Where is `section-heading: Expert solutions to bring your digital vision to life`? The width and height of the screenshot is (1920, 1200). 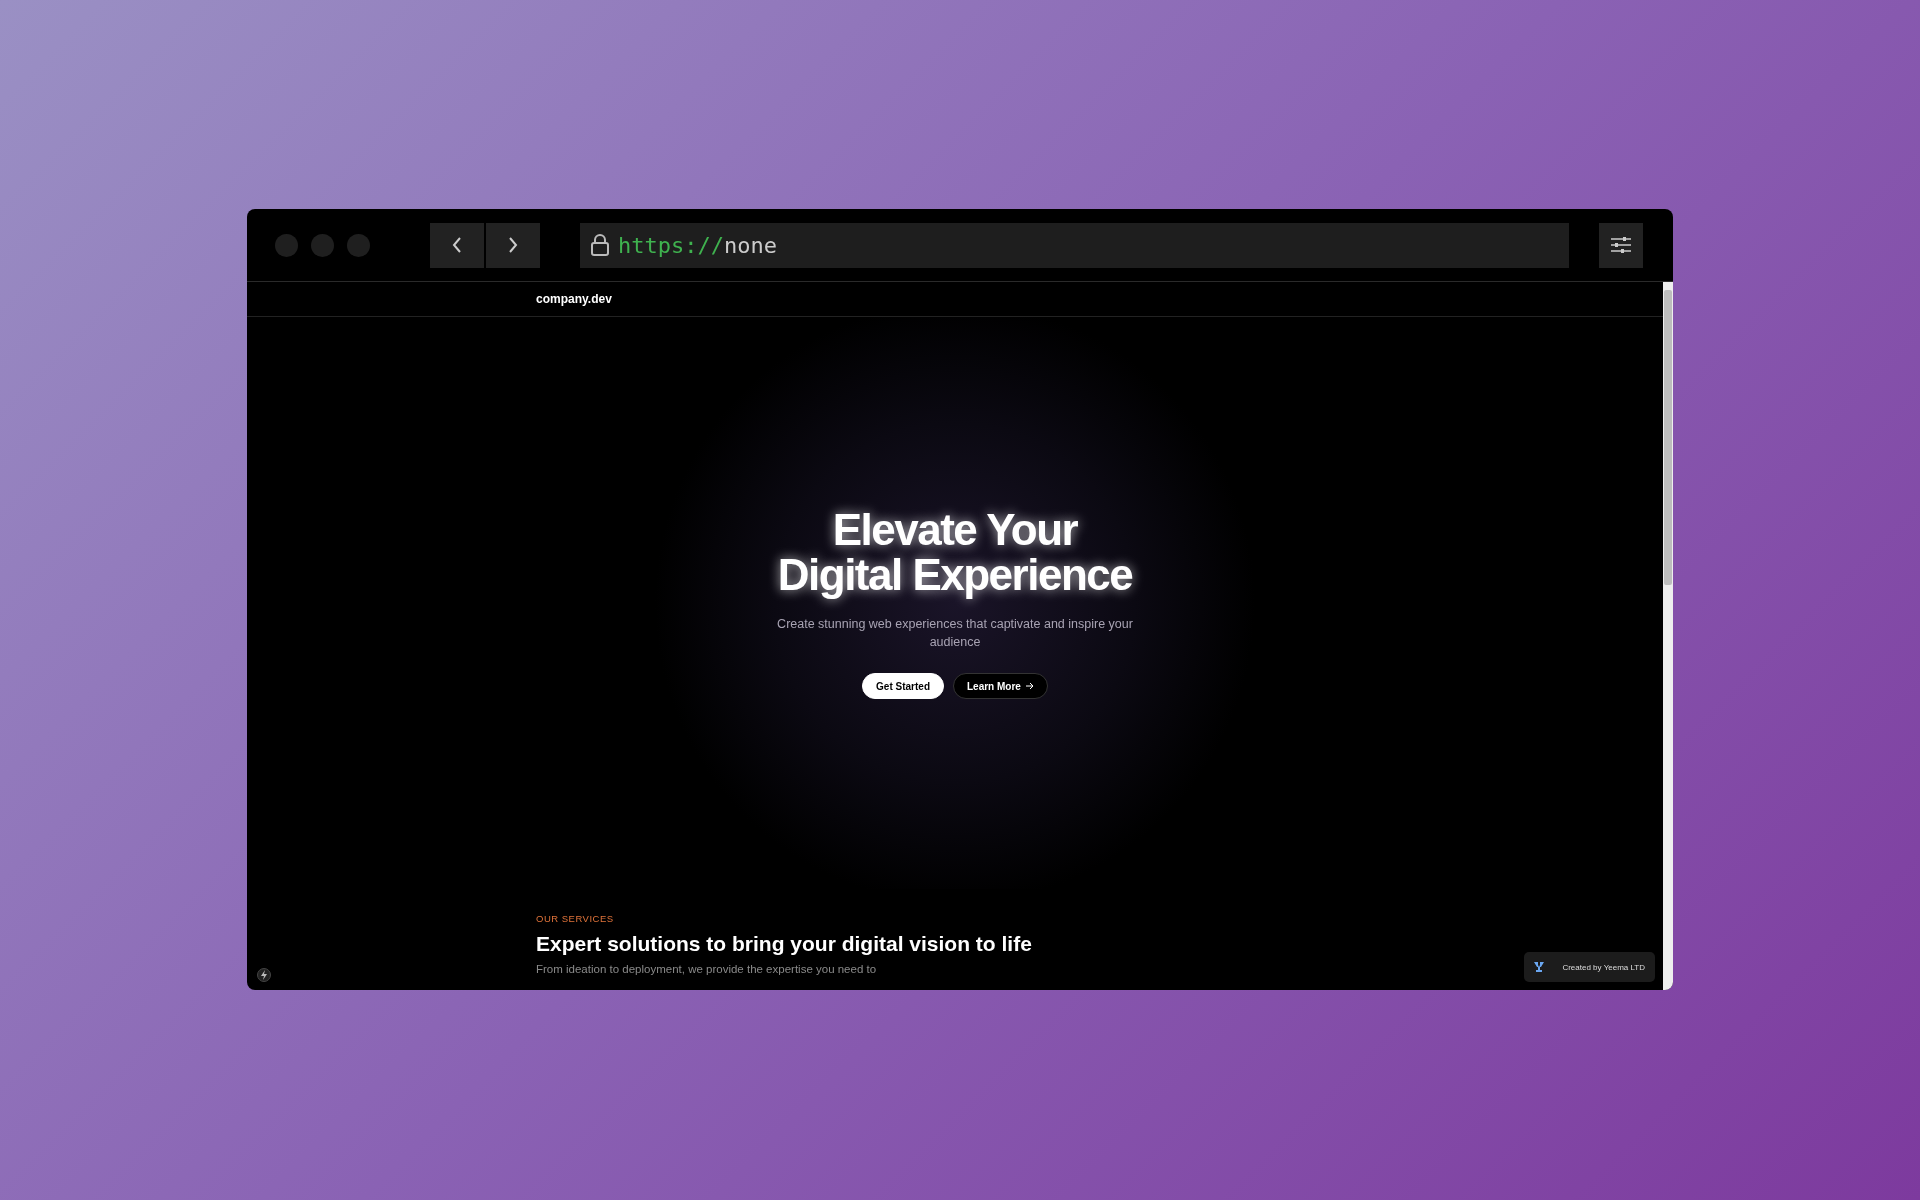 section-heading: Expert solutions to bring your digital vision to life is located at coordinates (784, 944).